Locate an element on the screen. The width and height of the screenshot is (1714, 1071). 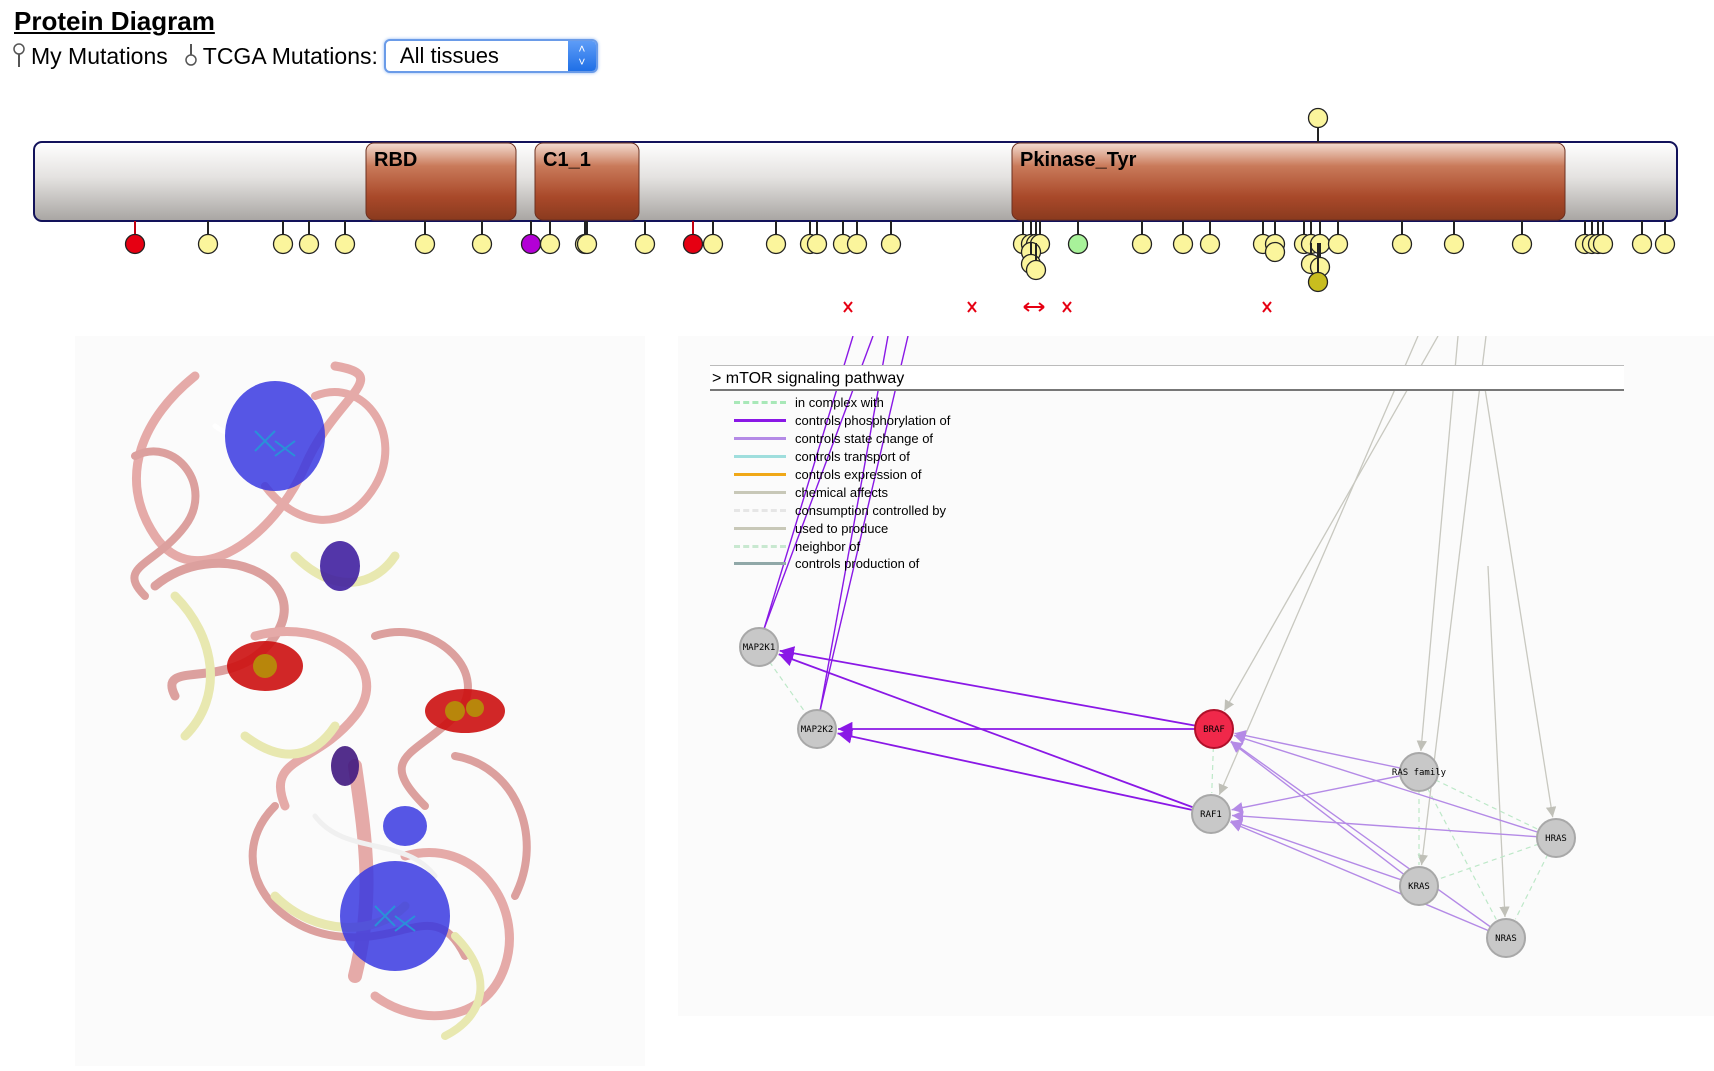
pathway-node-hras: HRAS is located at coordinates (1556, 838).